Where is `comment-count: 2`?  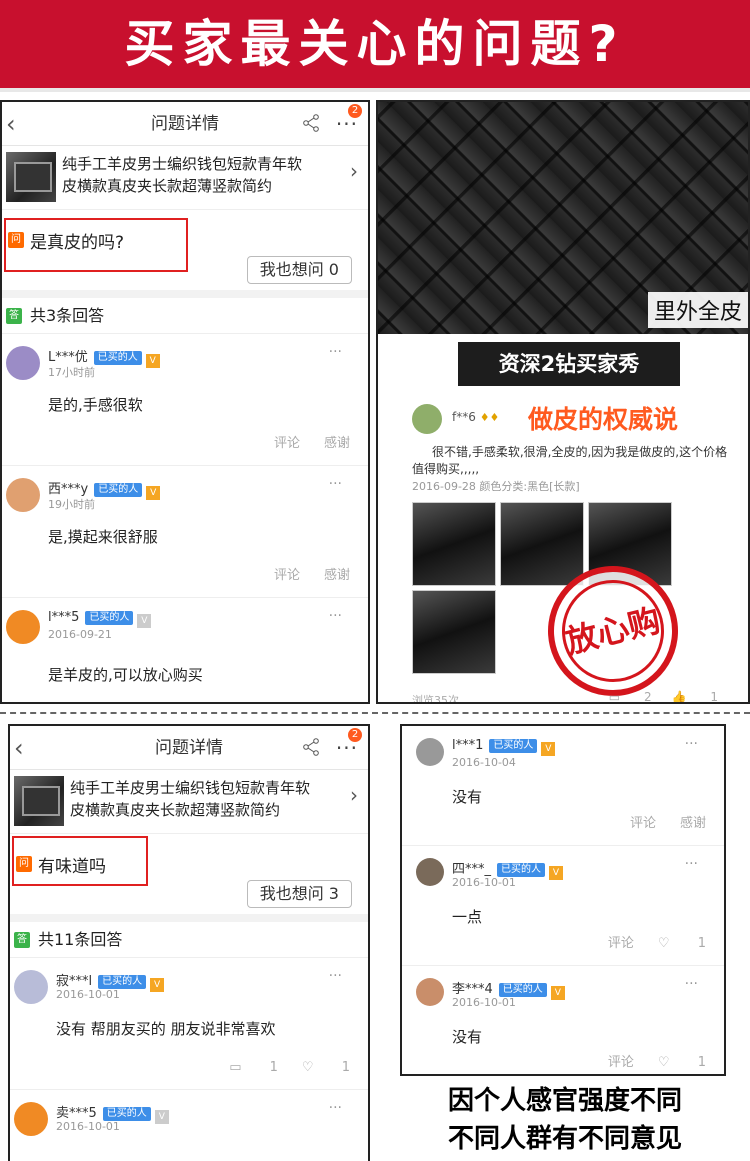
comment-count: 2 is located at coordinates (647, 697).